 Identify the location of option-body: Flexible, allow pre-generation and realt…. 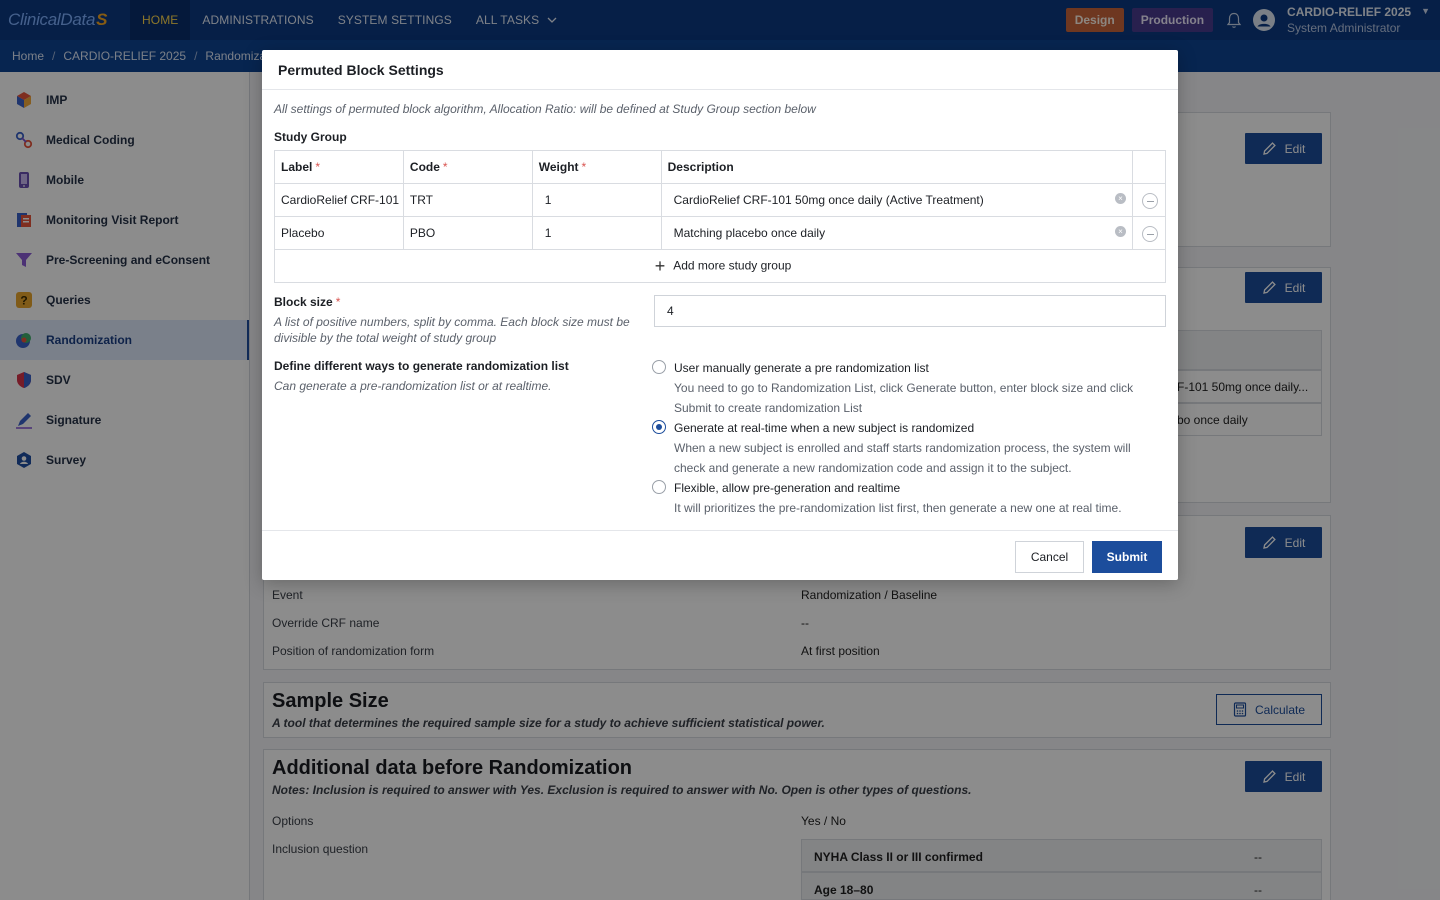
(898, 498).